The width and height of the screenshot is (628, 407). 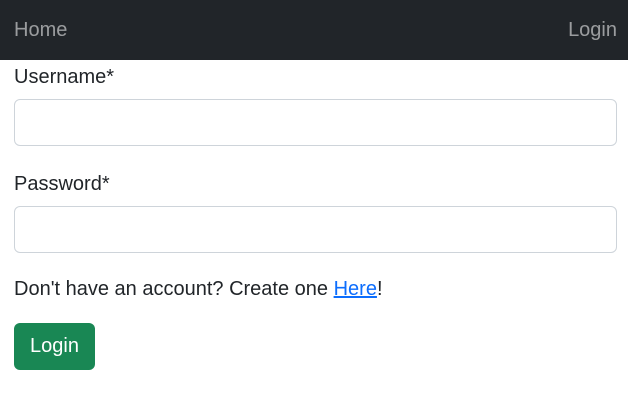 I want to click on top-navbar: Home Login, so click(x=314, y=30).